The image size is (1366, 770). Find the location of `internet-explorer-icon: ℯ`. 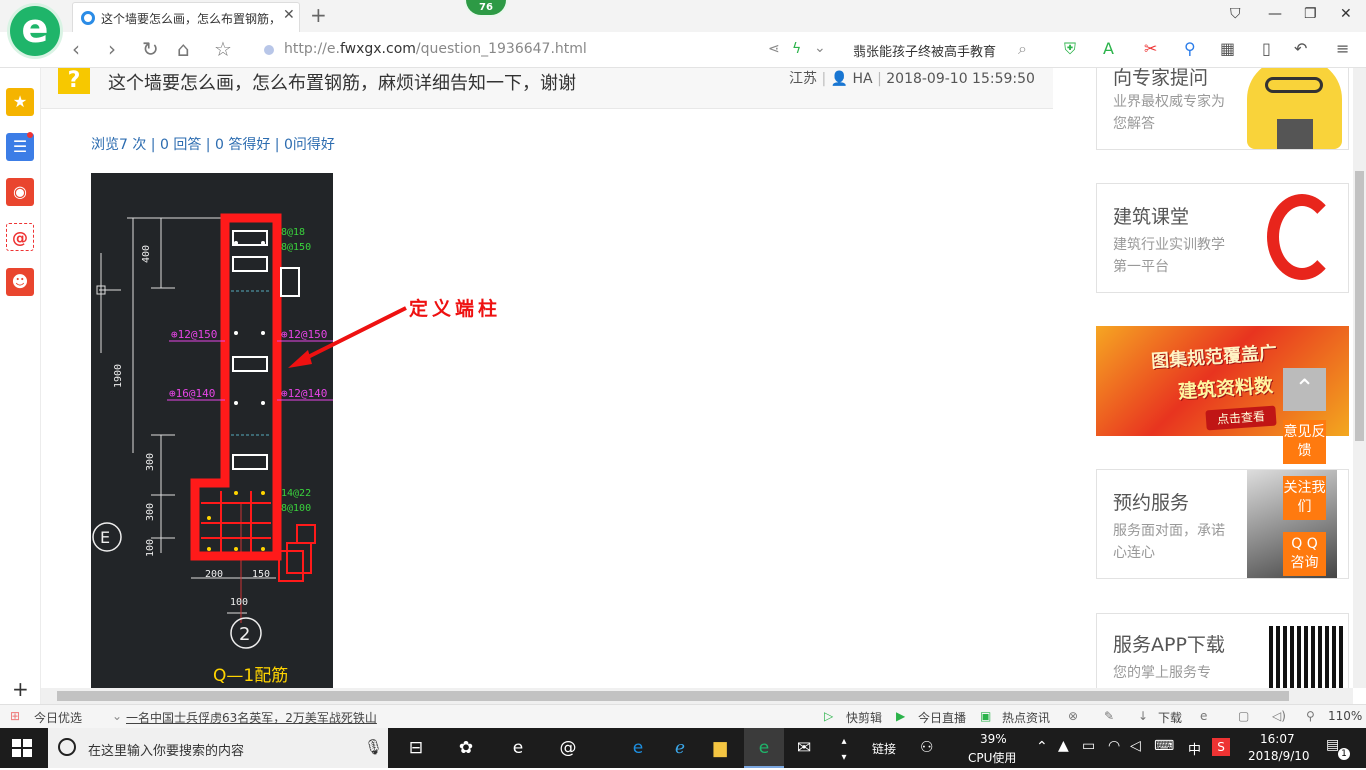

internet-explorer-icon: ℯ is located at coordinates (680, 748).